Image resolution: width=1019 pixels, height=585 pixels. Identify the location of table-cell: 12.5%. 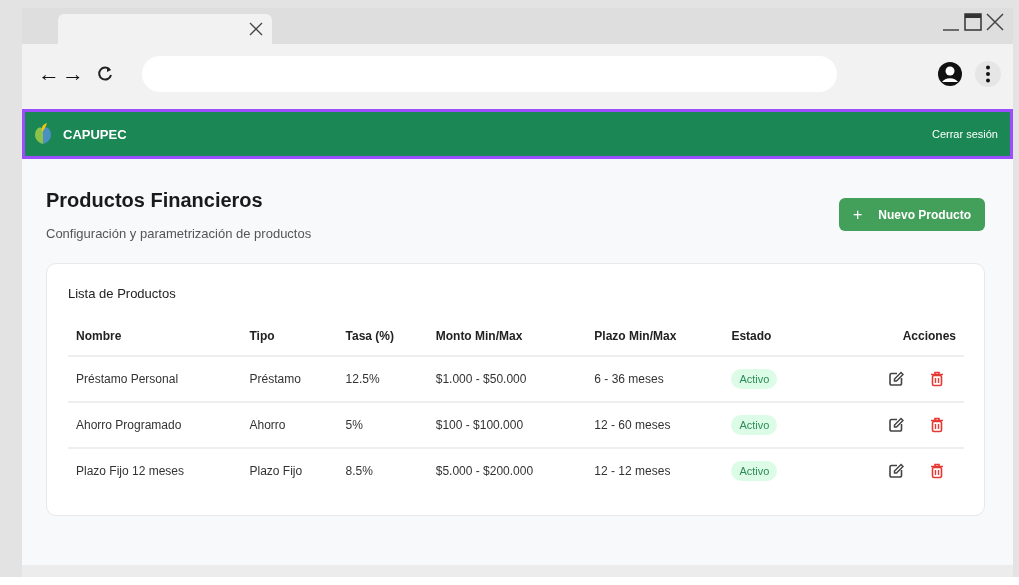
(382, 379).